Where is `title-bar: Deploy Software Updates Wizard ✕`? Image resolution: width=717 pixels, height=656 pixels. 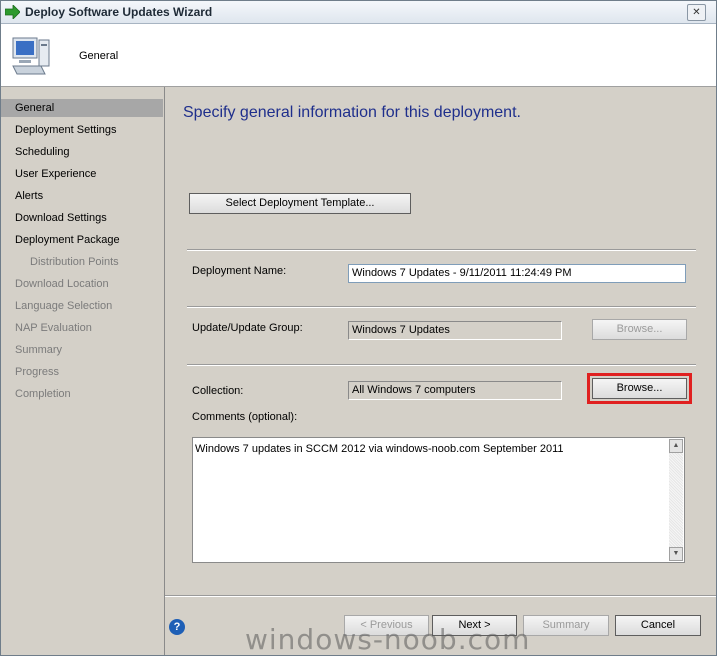 title-bar: Deploy Software Updates Wizard ✕ is located at coordinates (358, 12).